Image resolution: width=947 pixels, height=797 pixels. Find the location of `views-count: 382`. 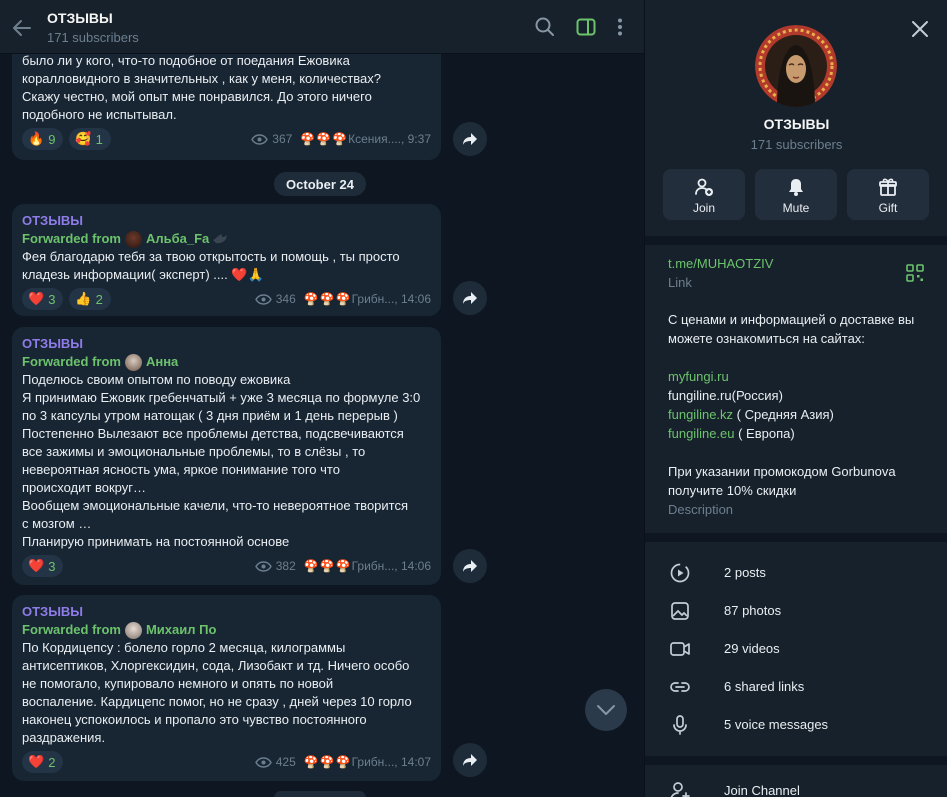

views-count: 382 is located at coordinates (285, 566).